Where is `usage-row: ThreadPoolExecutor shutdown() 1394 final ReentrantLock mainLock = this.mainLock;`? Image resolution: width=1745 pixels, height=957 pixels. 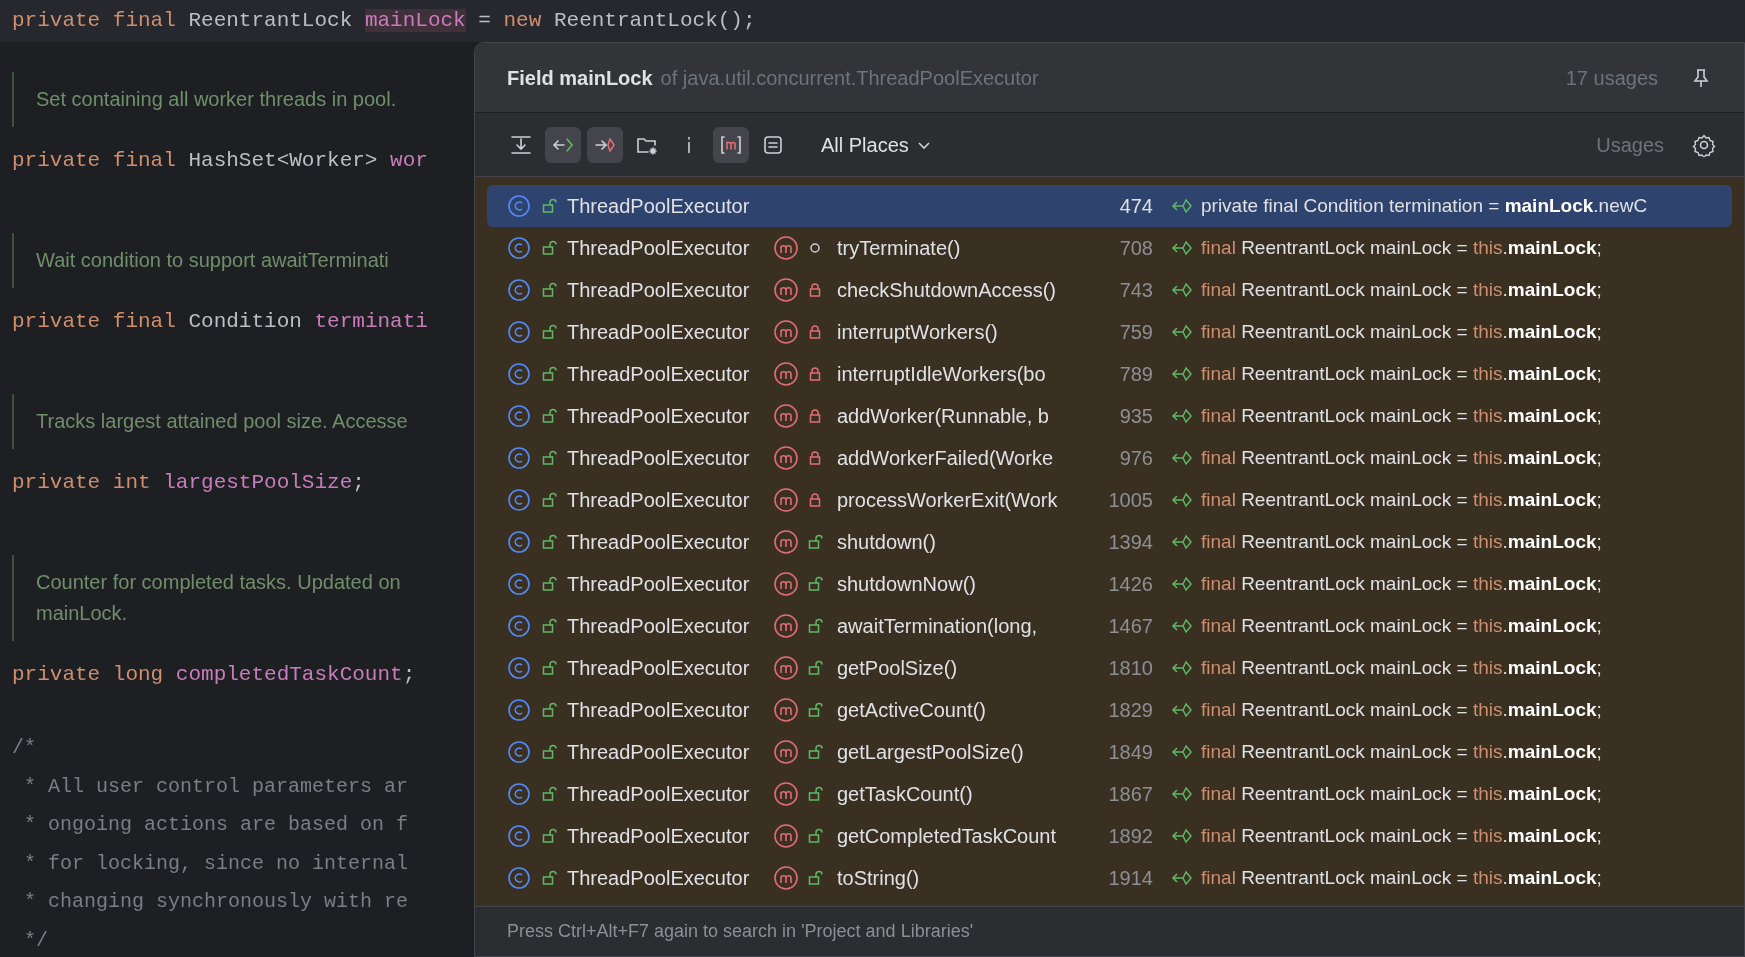
usage-row: ThreadPoolExecutor shutdown() 1394 final ReentrantLock mainLock = this.mainLock; is located at coordinates (1109, 542).